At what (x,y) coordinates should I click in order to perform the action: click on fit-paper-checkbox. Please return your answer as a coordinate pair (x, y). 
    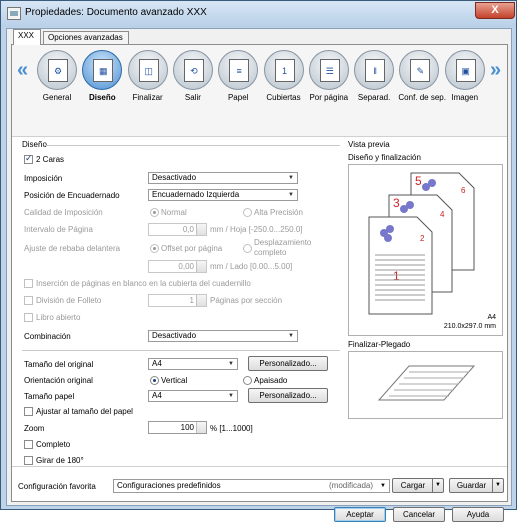
    Looking at the image, I should click on (28, 411).